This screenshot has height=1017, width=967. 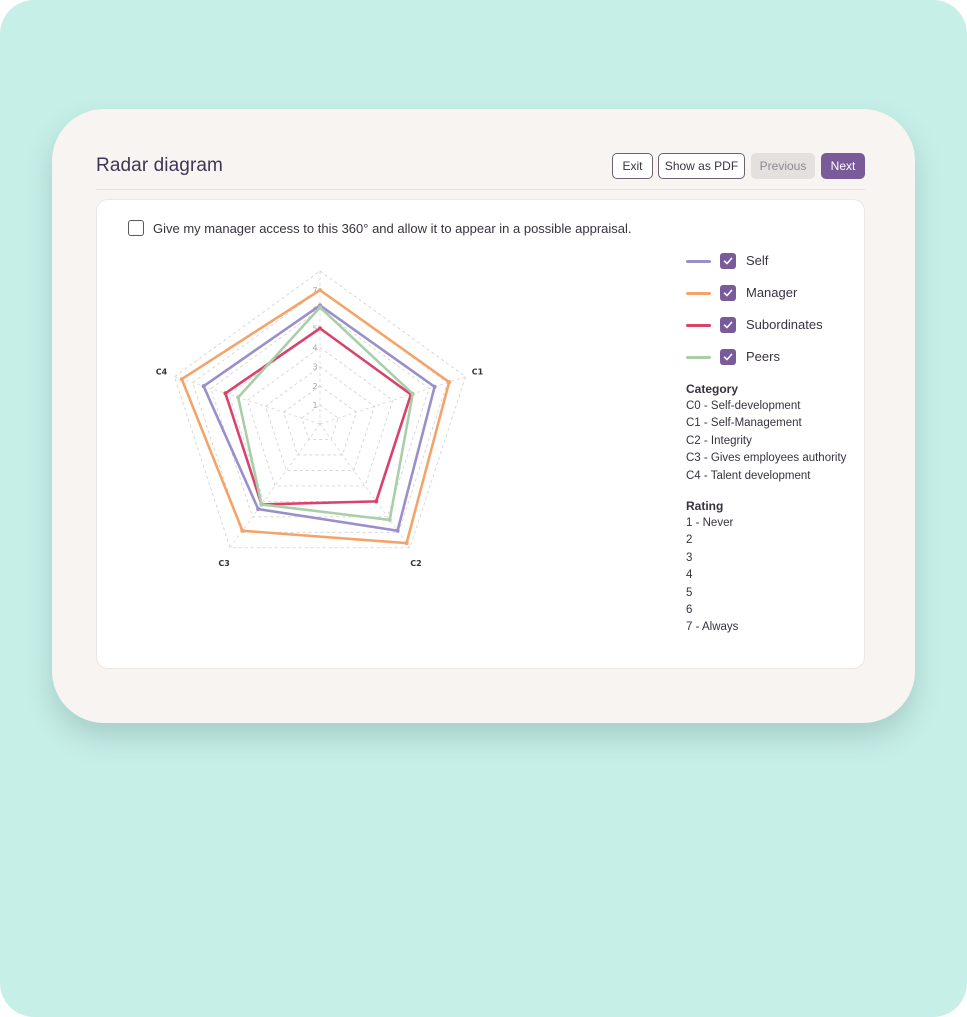 I want to click on next-button: Next, so click(x=843, y=166).